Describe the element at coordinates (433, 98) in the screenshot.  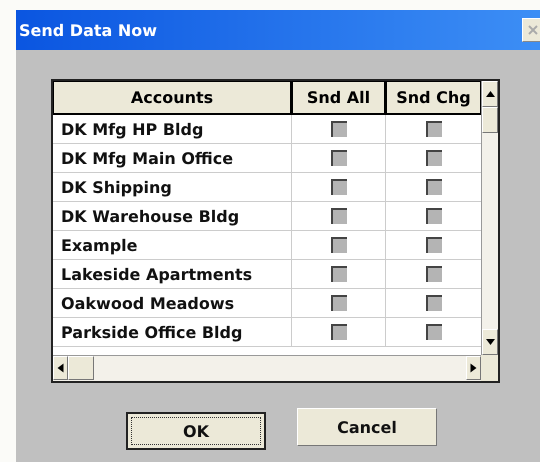
I see `column-header: Snd Chg` at that location.